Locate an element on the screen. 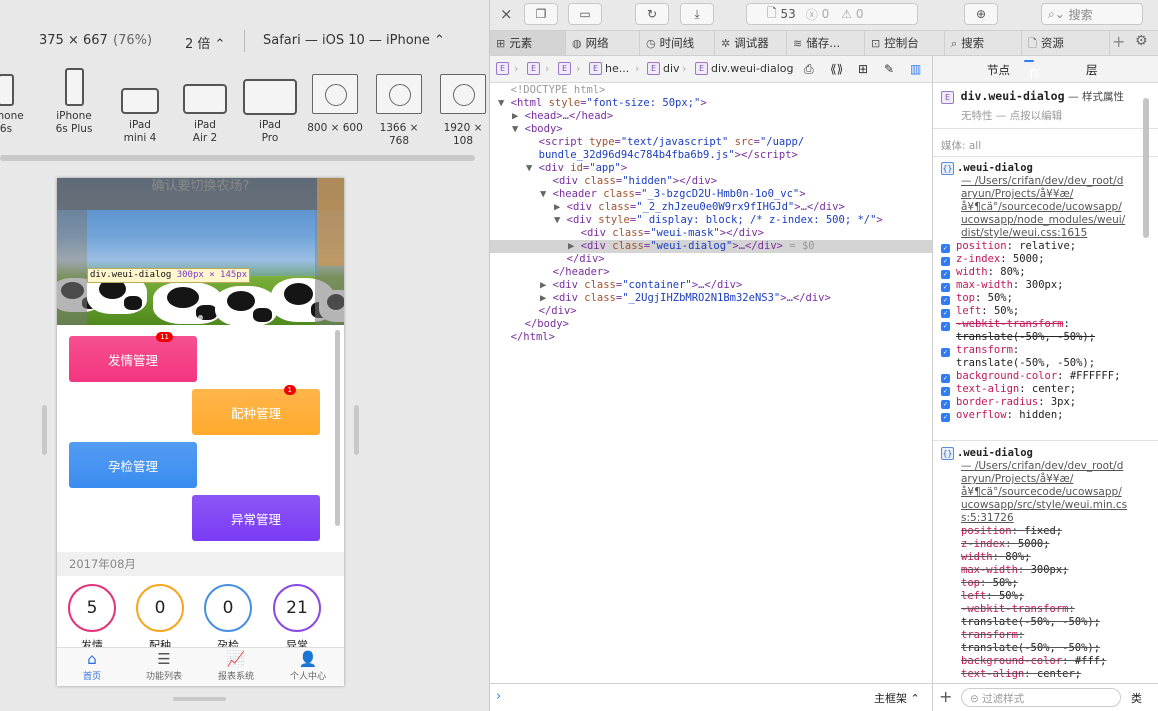 The width and height of the screenshot is (1158, 711). breadcrumb-div: Ediv is located at coordinates (663, 68).